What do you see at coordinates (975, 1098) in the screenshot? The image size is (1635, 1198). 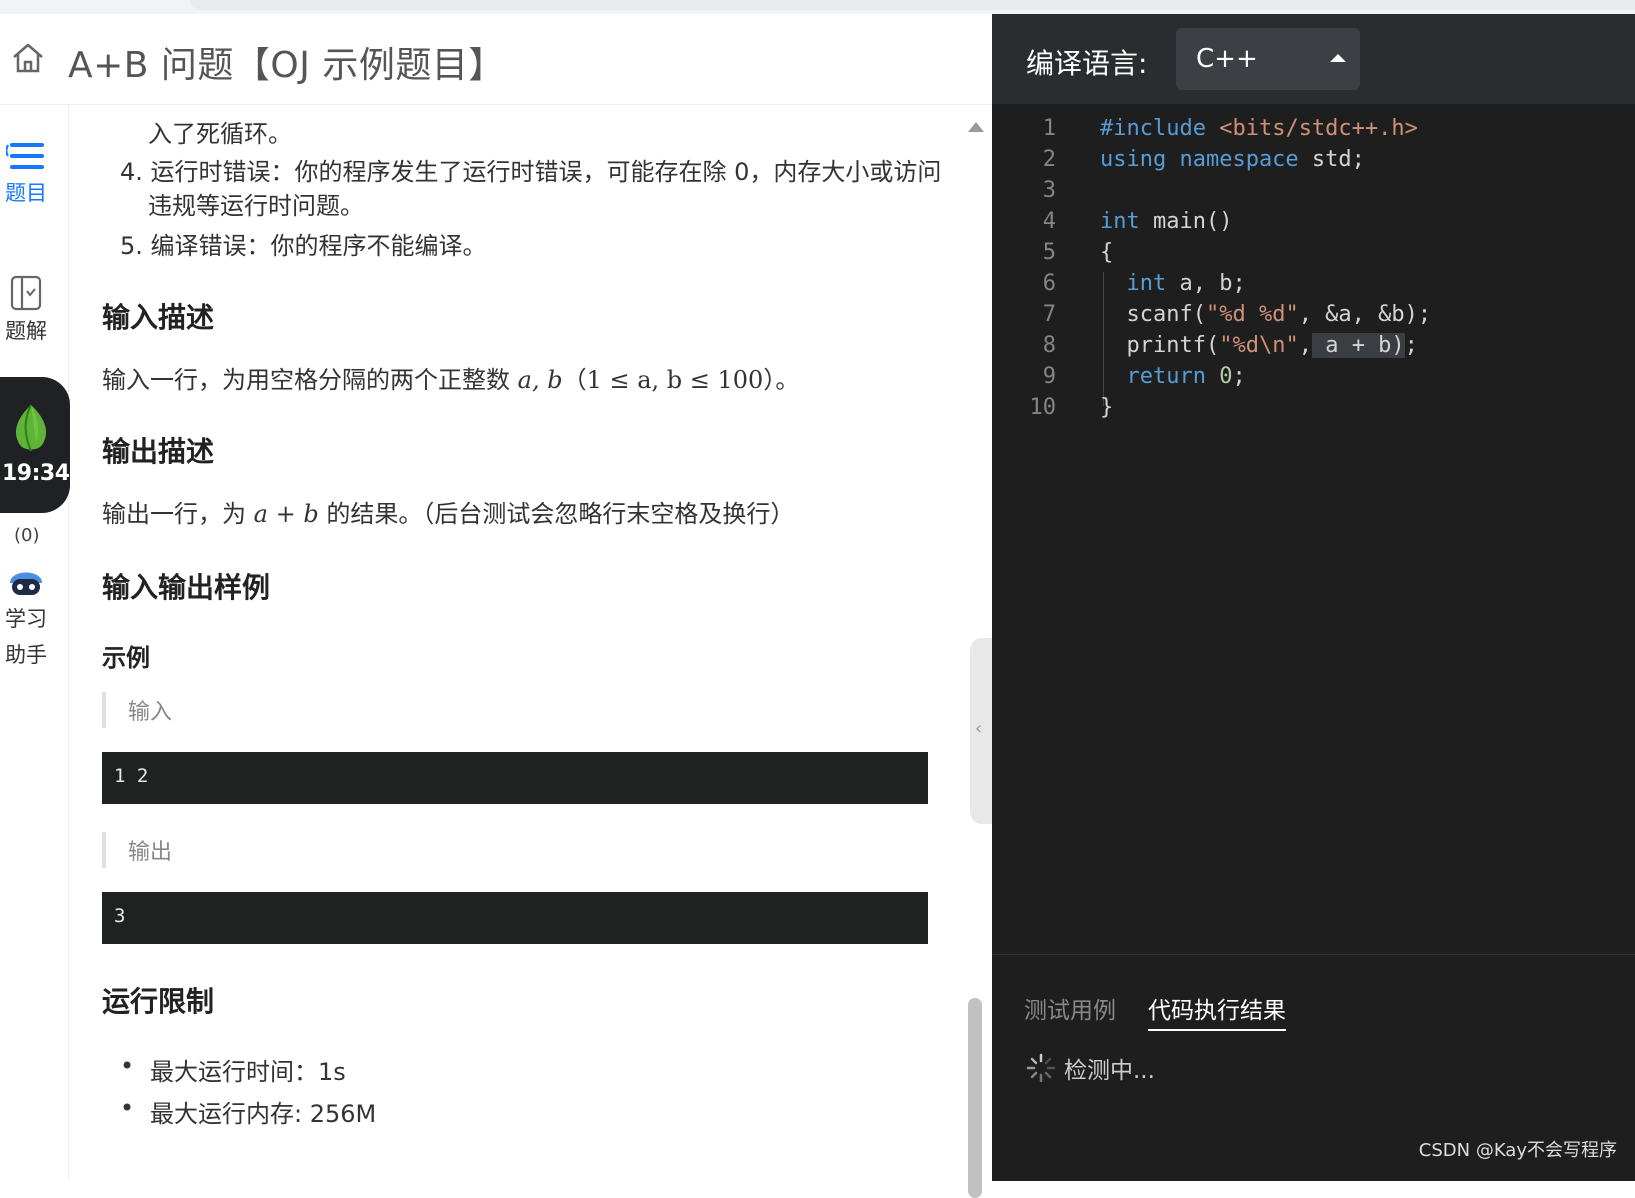 I see `scrollbar-thumb` at bounding box center [975, 1098].